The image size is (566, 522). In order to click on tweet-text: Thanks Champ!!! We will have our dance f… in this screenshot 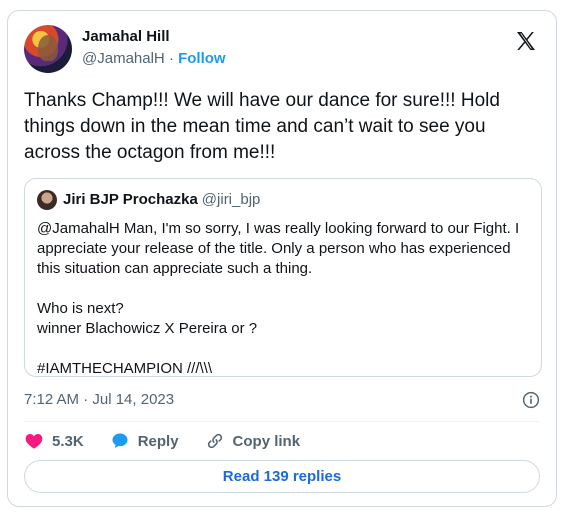, I will do `click(262, 126)`.